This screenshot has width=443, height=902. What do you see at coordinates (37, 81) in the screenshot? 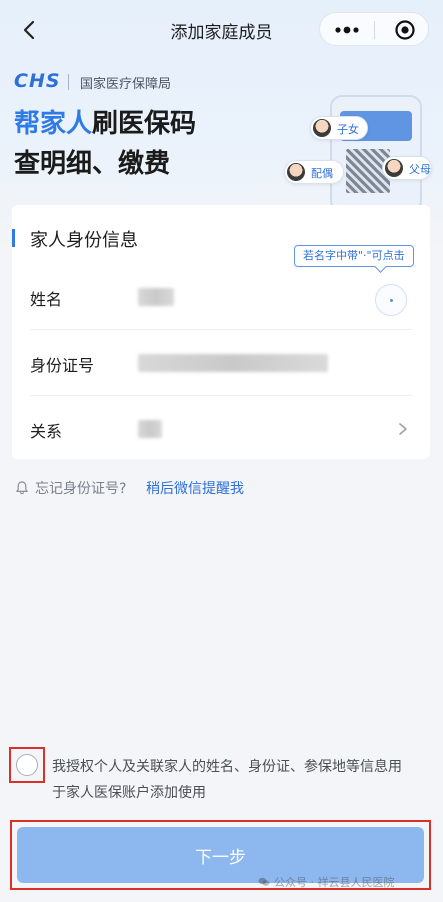
I see `chs-logo: CHS` at bounding box center [37, 81].